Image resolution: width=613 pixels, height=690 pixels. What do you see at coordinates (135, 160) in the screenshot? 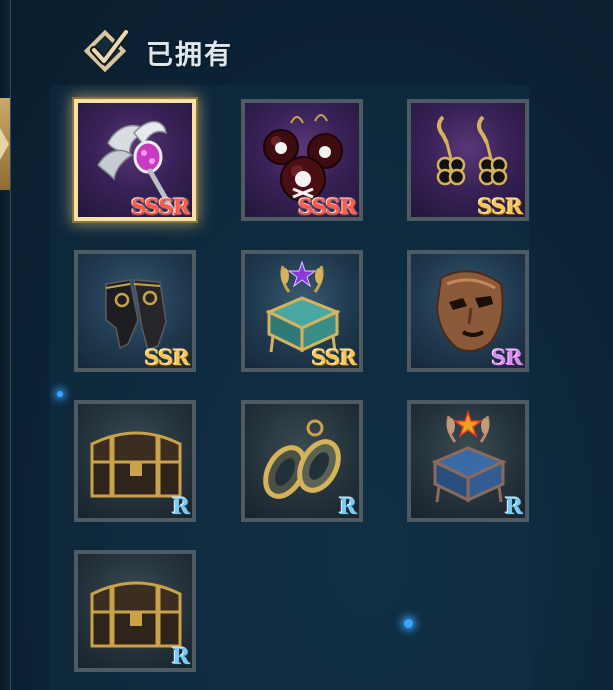
I see `item-slot-silver-wing-scepter: SSSR` at bounding box center [135, 160].